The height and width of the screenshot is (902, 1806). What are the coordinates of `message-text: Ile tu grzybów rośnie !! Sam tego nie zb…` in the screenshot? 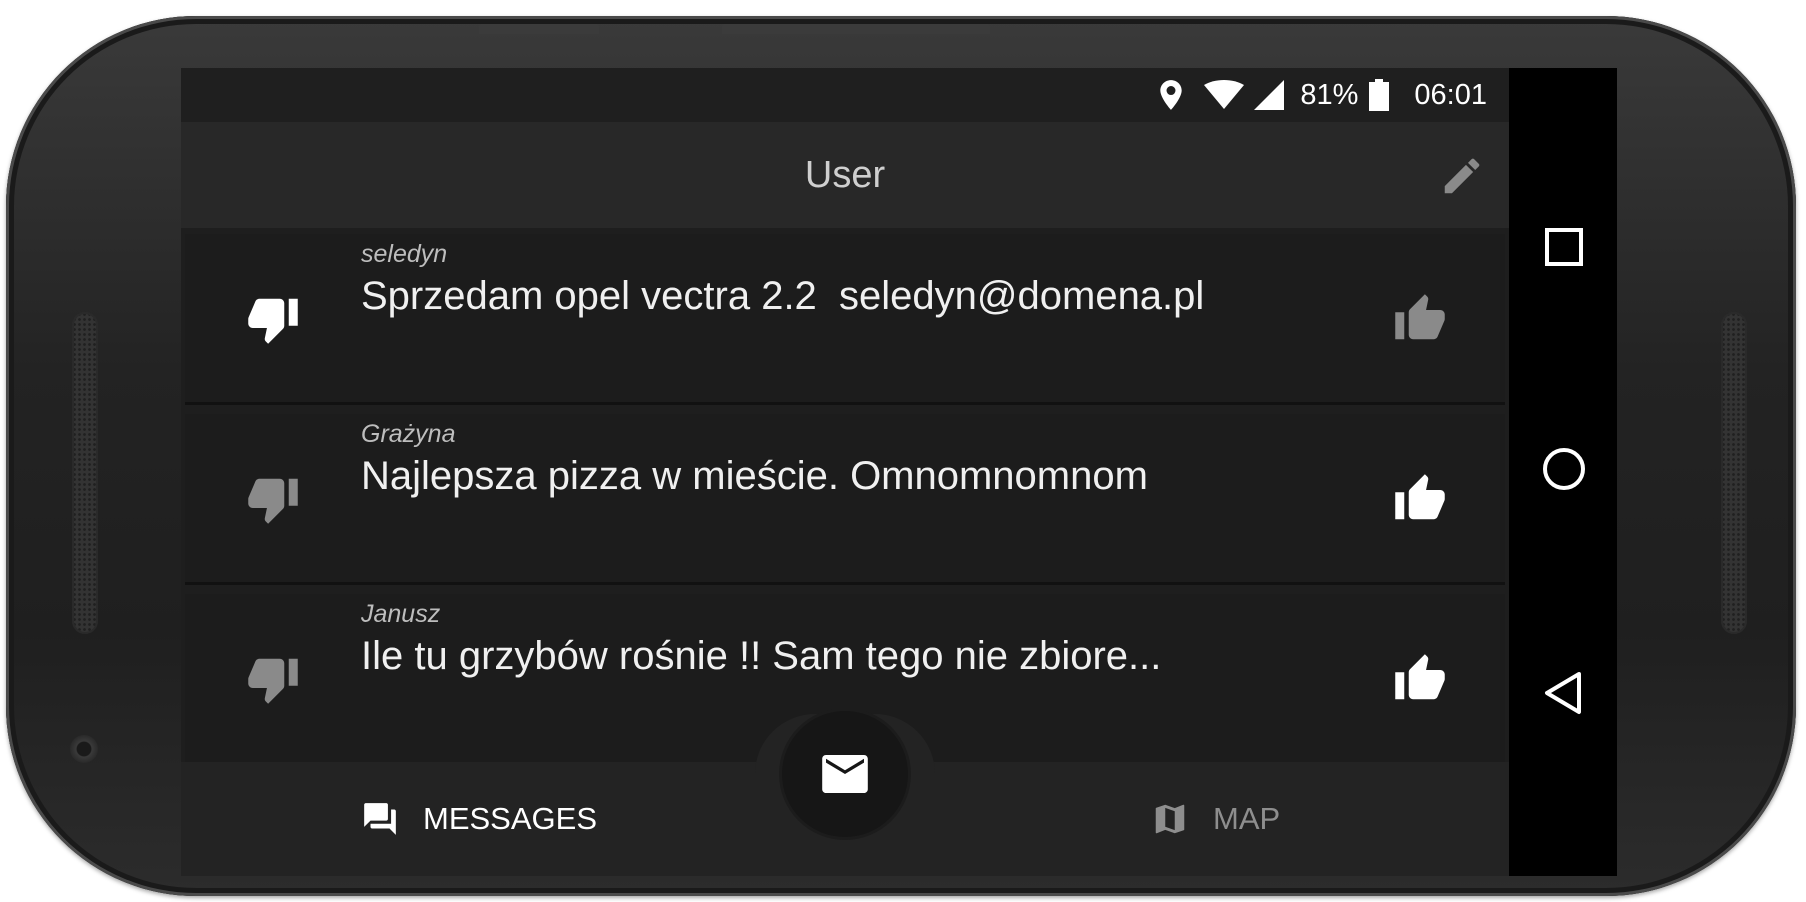 It's located at (761, 656).